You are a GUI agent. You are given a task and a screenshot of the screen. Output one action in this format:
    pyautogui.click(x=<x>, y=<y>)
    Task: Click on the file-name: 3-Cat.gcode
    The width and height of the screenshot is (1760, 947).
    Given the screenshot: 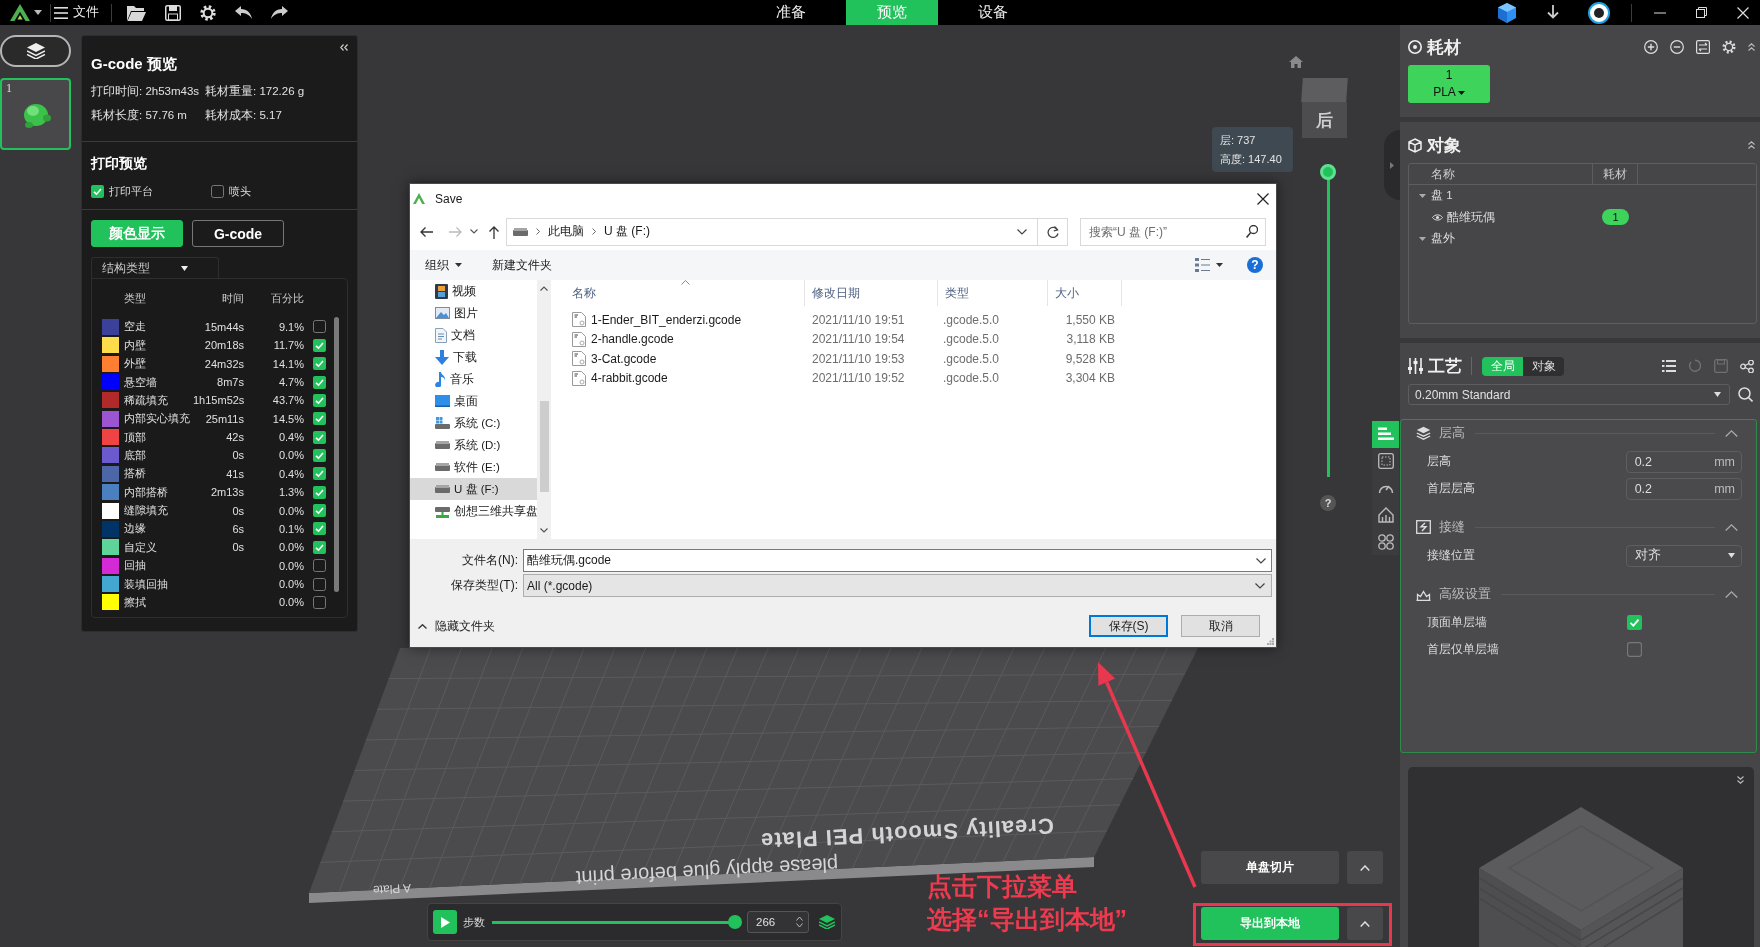 What is the action you would take?
    pyautogui.click(x=624, y=358)
    